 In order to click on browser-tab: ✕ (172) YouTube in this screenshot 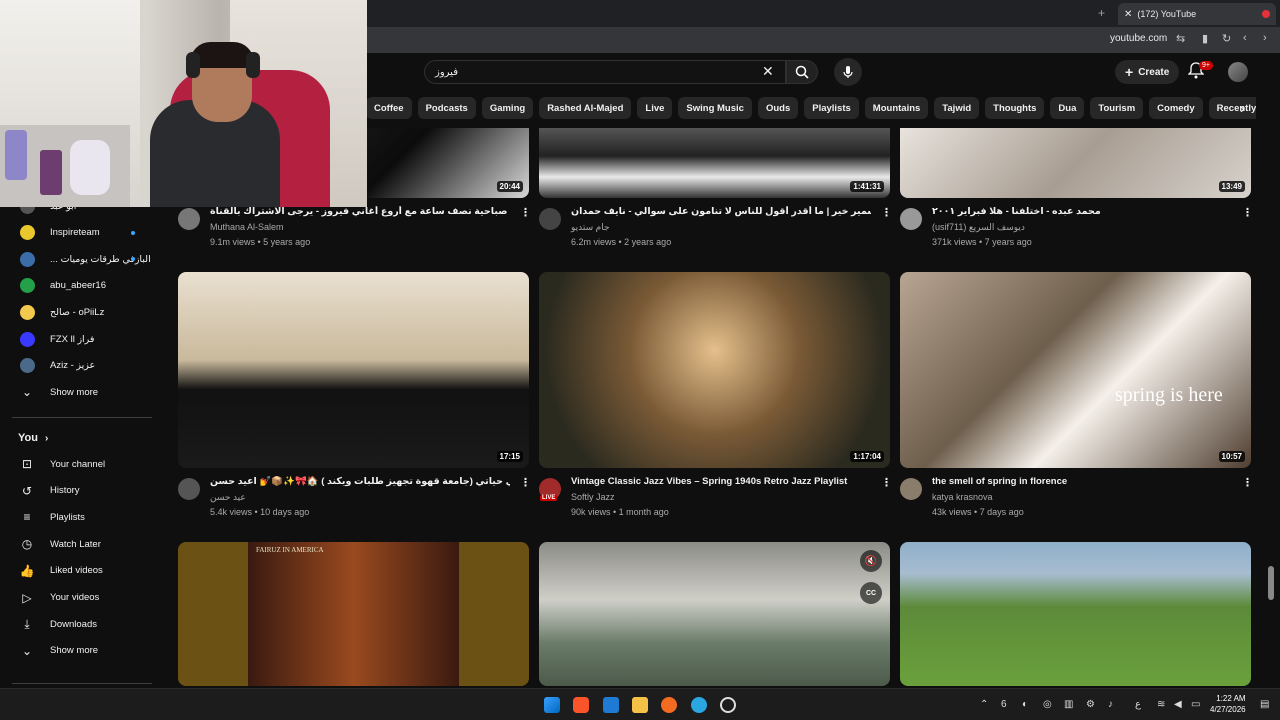, I will do `click(1197, 14)`.